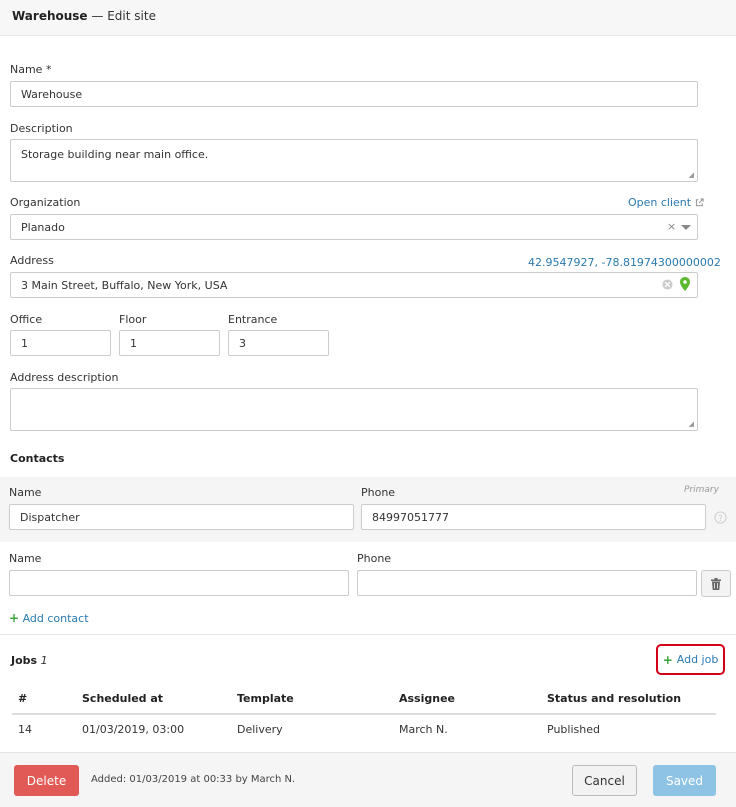  What do you see at coordinates (604, 780) in the screenshot?
I see `cancel-button: Cancel` at bounding box center [604, 780].